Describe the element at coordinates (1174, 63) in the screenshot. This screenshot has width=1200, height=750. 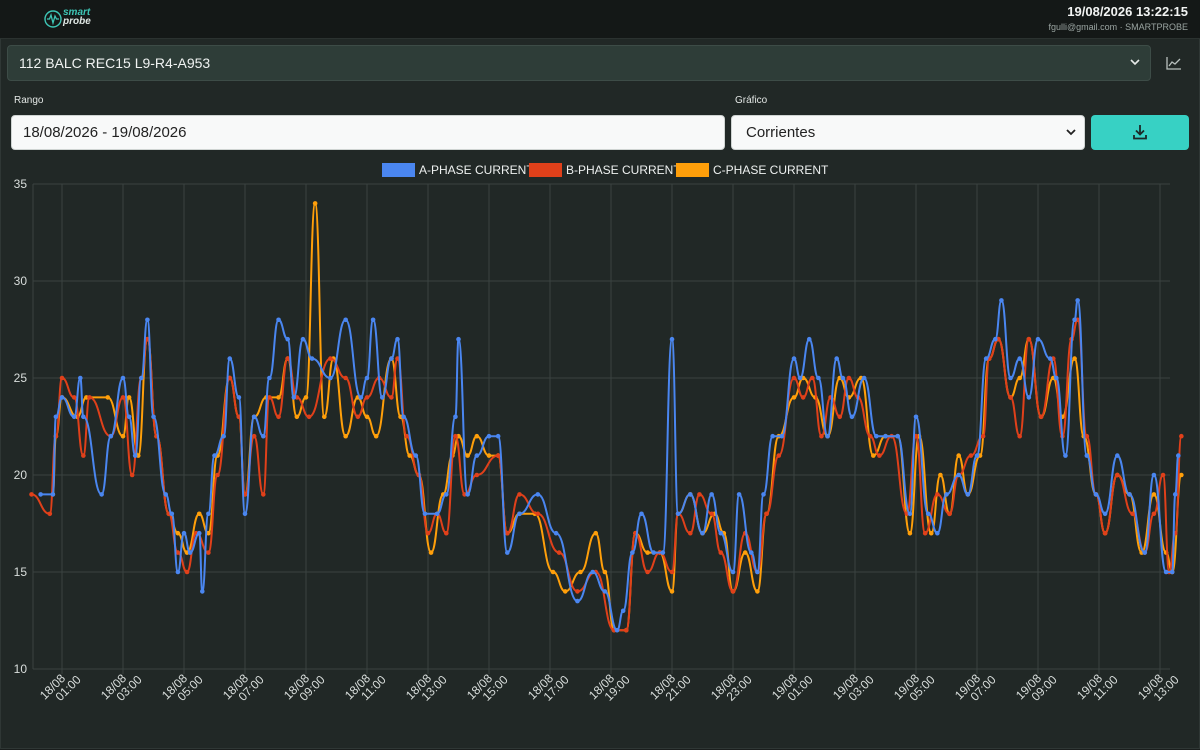
I see `line-chart-icon` at that location.